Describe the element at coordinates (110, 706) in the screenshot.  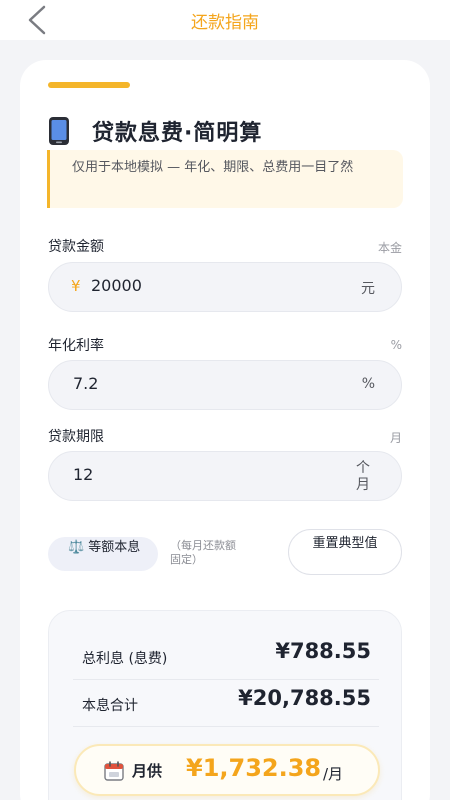
I see `total-label: 本息合计` at that location.